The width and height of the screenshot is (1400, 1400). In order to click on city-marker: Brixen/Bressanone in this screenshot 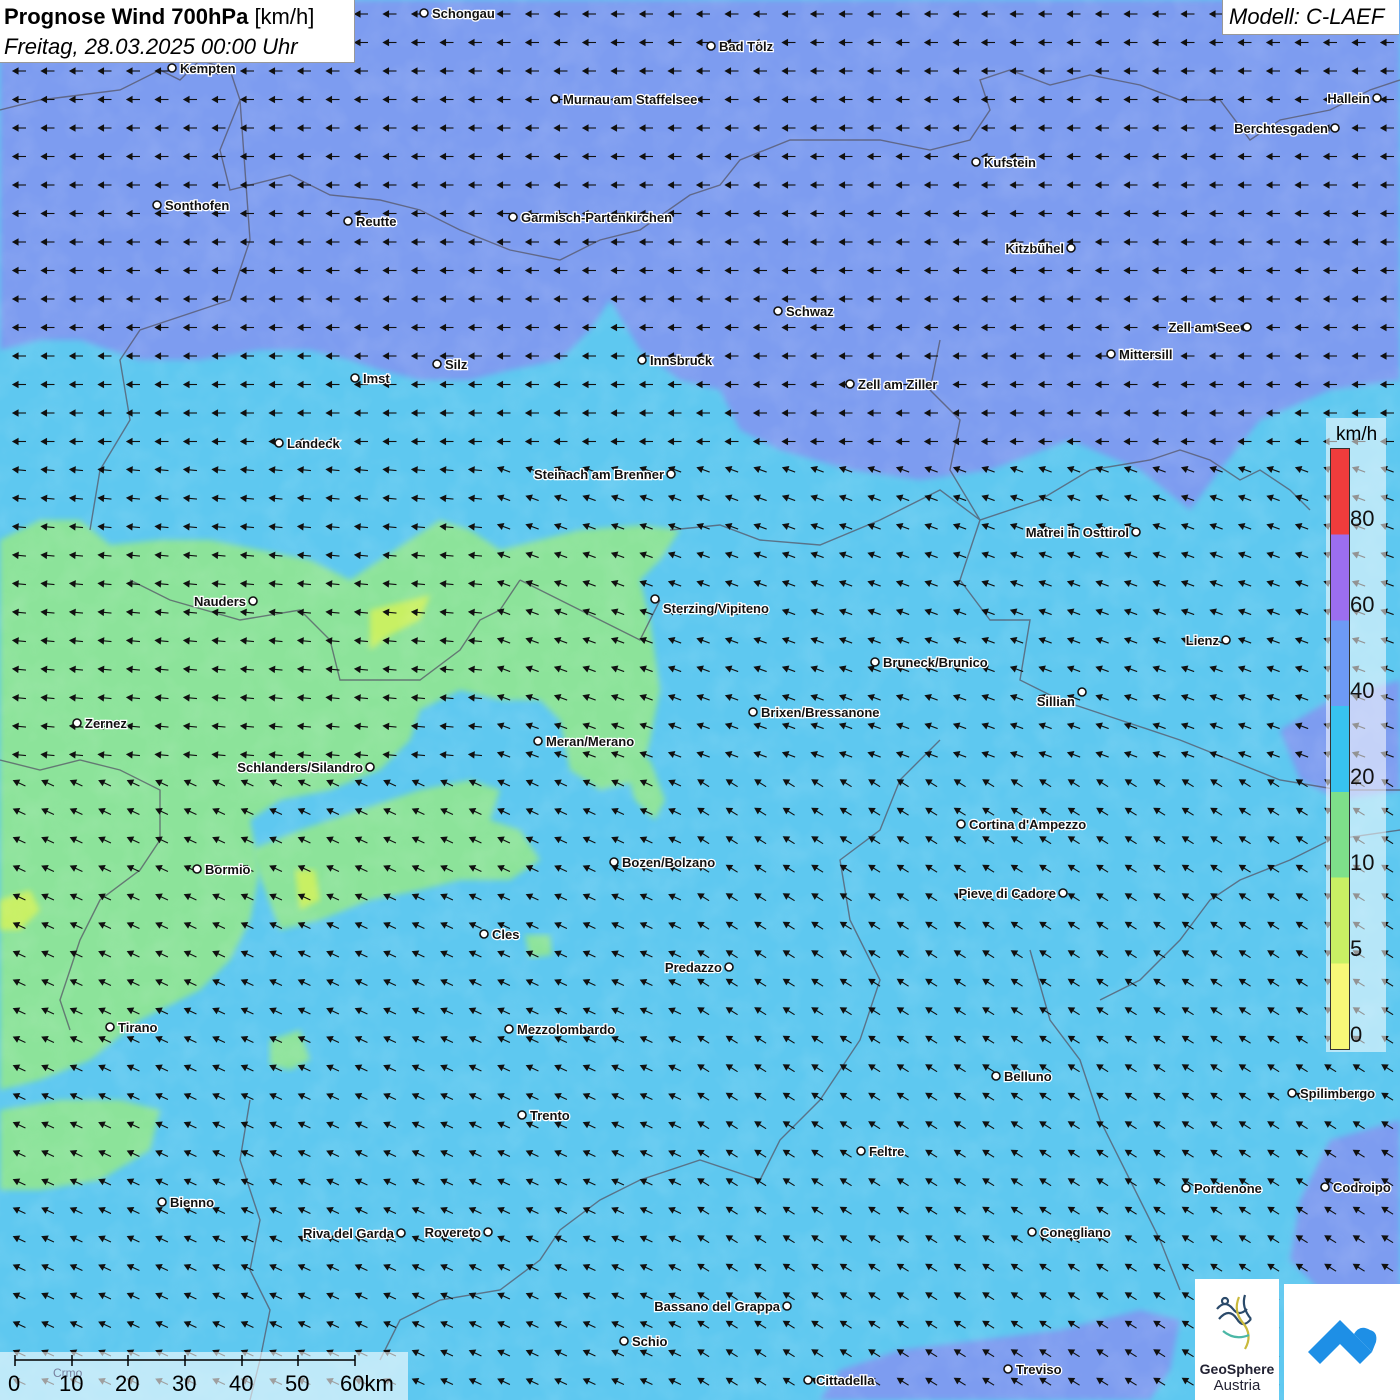, I will do `click(814, 712)`.